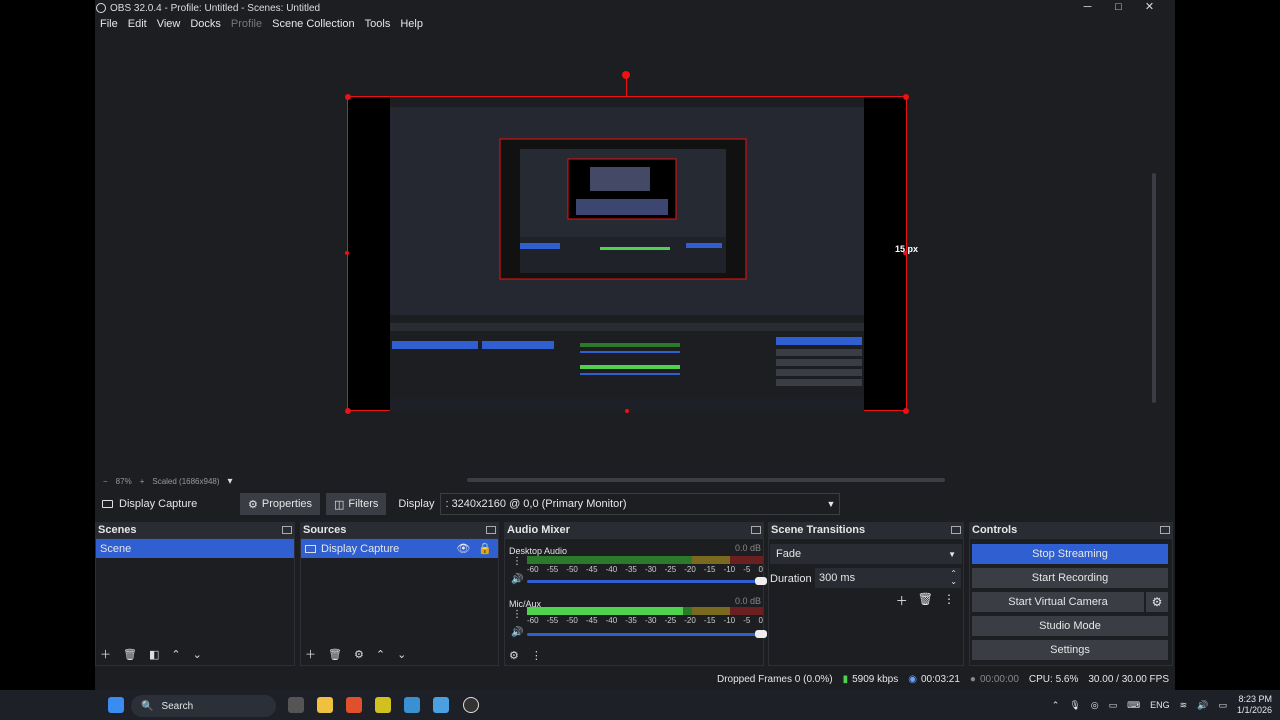  I want to click on resize-handle-top-left, so click(348, 97).